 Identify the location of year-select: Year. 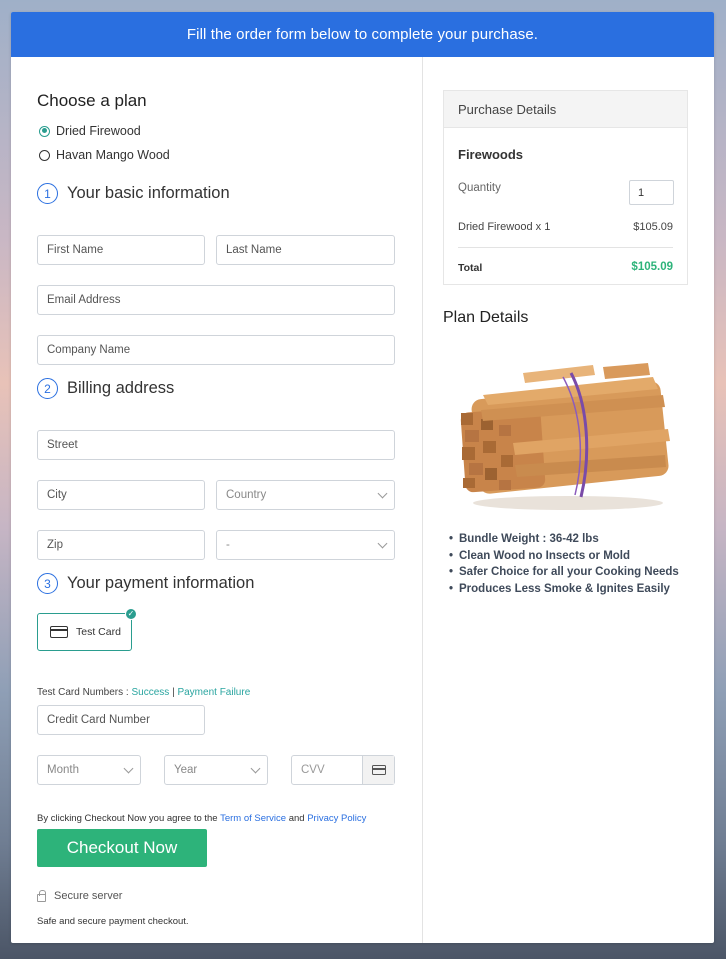
(216, 770).